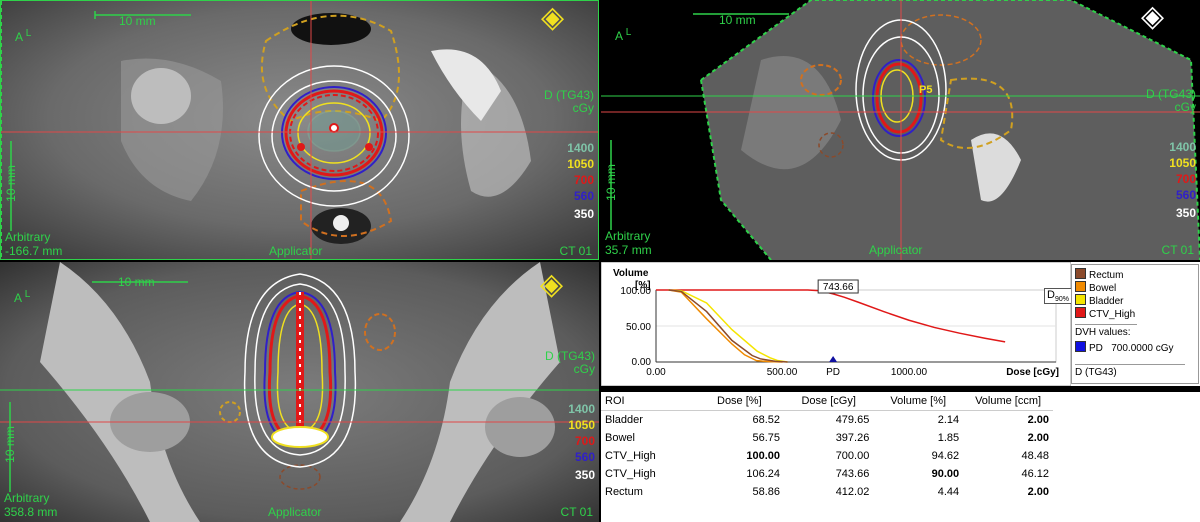 The height and width of the screenshot is (522, 1200). I want to click on d90-box: D90%, so click(1058, 296).